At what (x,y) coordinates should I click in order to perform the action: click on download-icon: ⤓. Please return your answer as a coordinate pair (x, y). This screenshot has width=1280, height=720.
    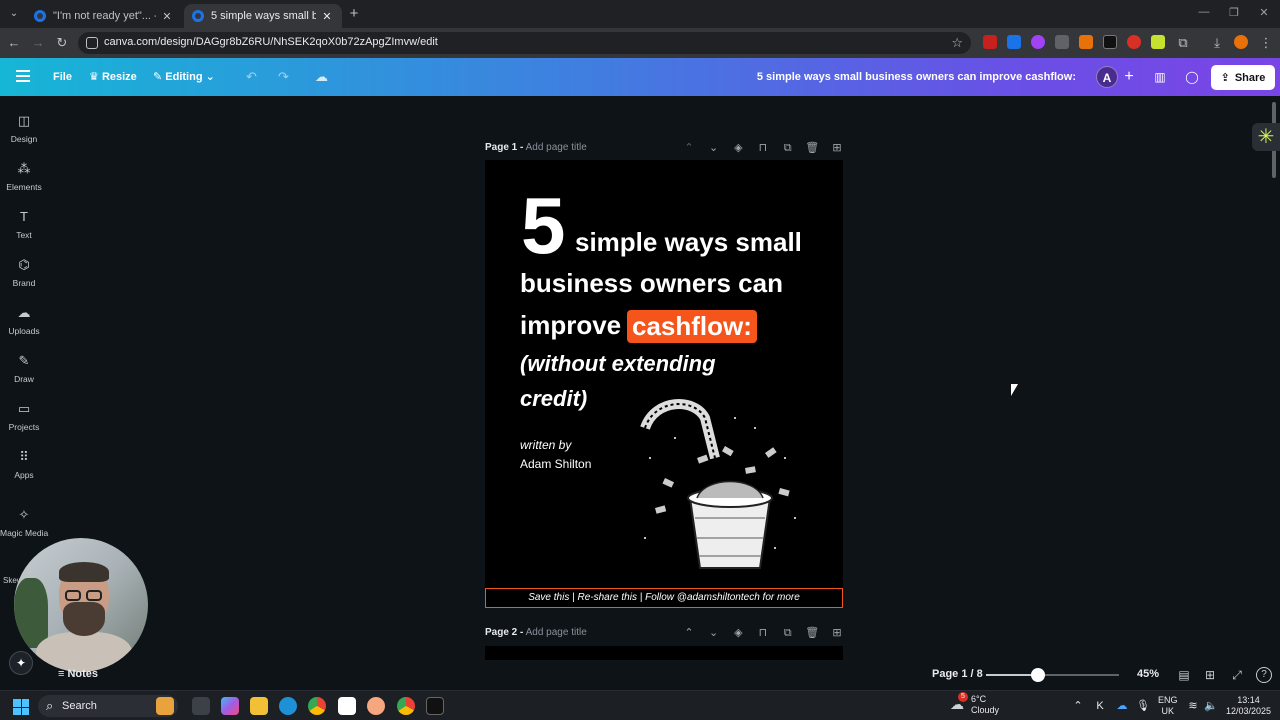
    Looking at the image, I should click on (1217, 43).